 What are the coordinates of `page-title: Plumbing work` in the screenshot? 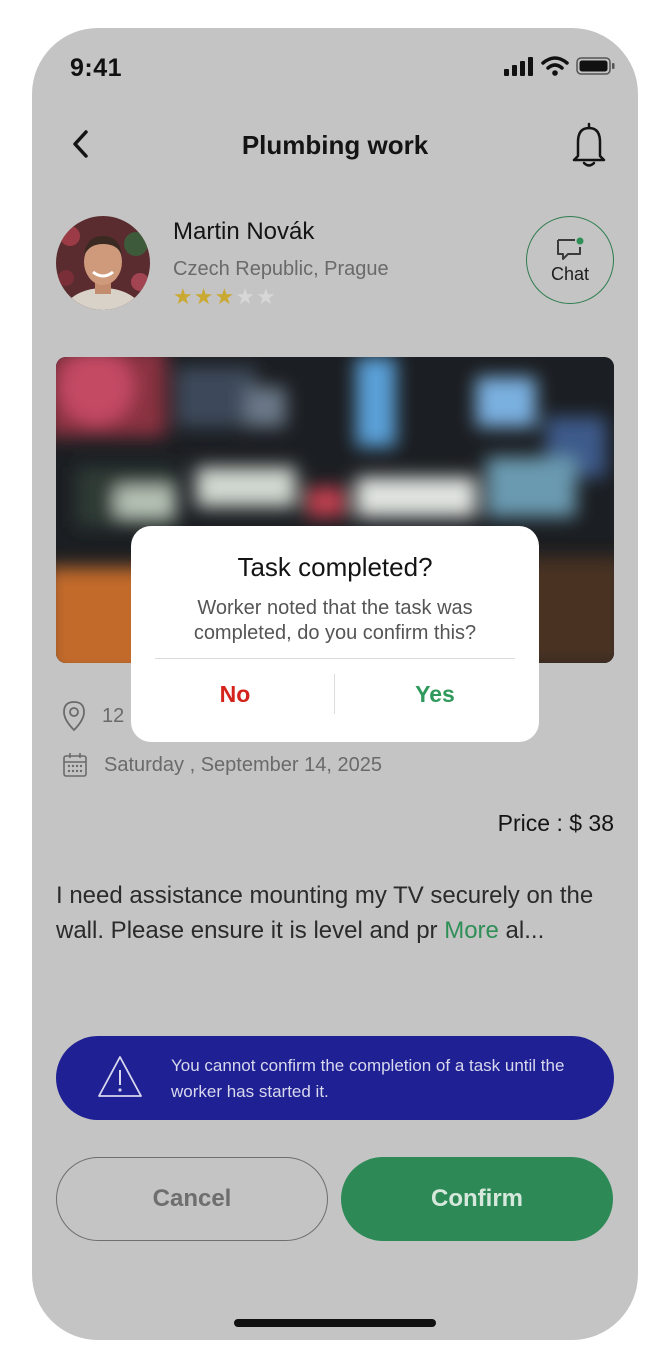 It's located at (335, 145).